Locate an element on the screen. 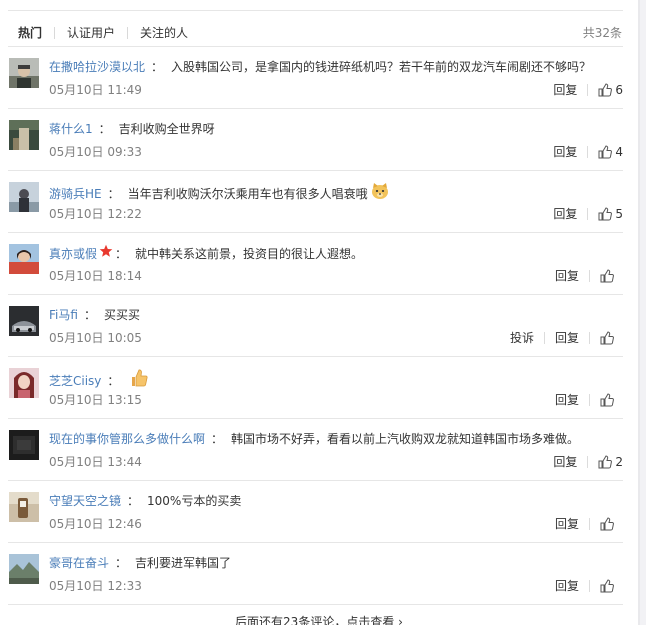  panel-edge is located at coordinates (639, 312).